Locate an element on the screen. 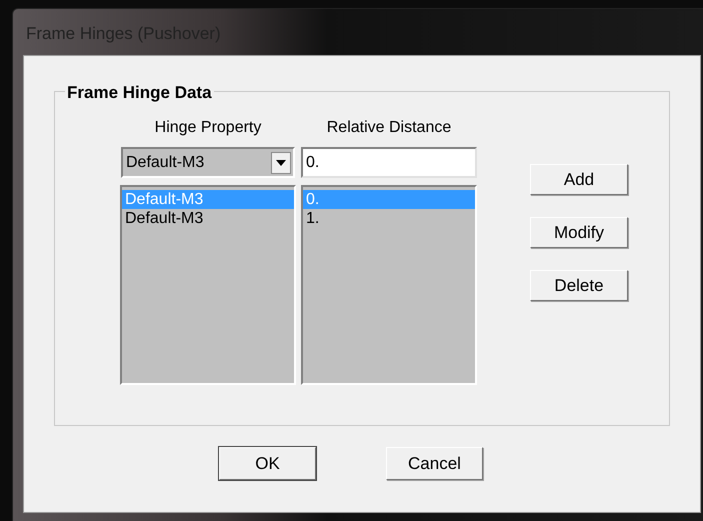  hinge-property-dropdown: Default-M3 is located at coordinates (208, 162).